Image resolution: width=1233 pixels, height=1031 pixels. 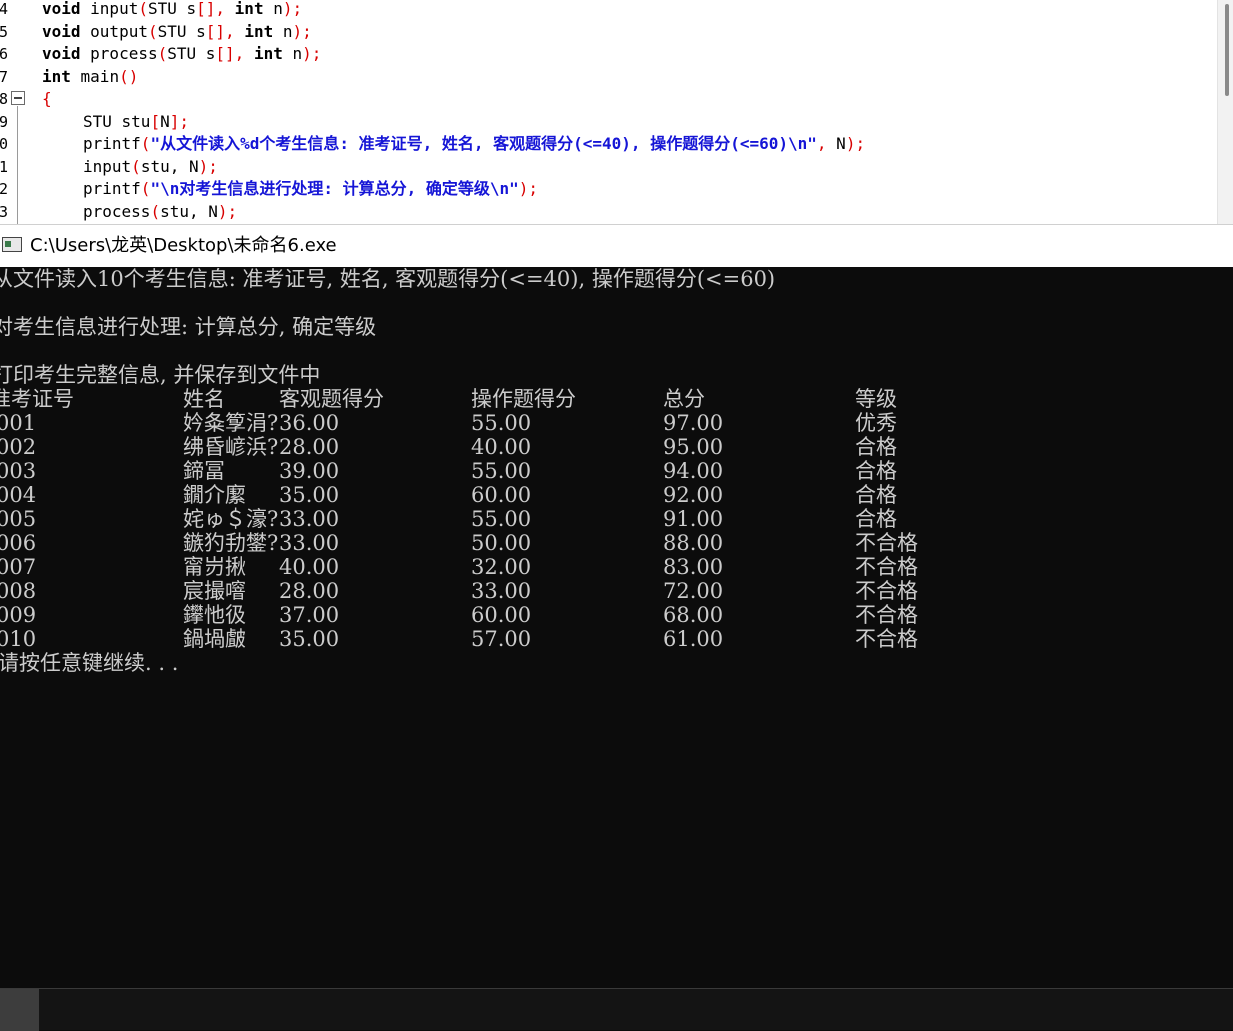 I want to click on row-name: 妗夈箰涓?, so click(x=231, y=423).